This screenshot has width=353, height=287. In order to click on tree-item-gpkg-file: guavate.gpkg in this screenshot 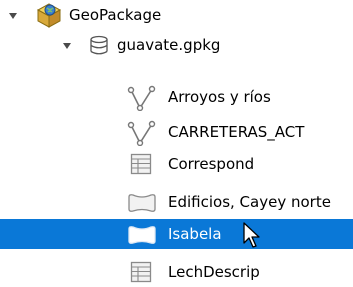, I will do `click(176, 45)`.